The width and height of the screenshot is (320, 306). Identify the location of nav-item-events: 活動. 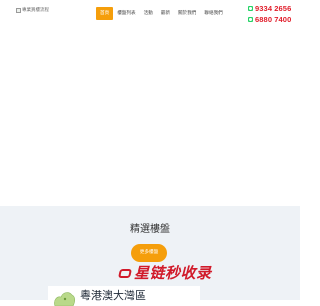
(148, 13).